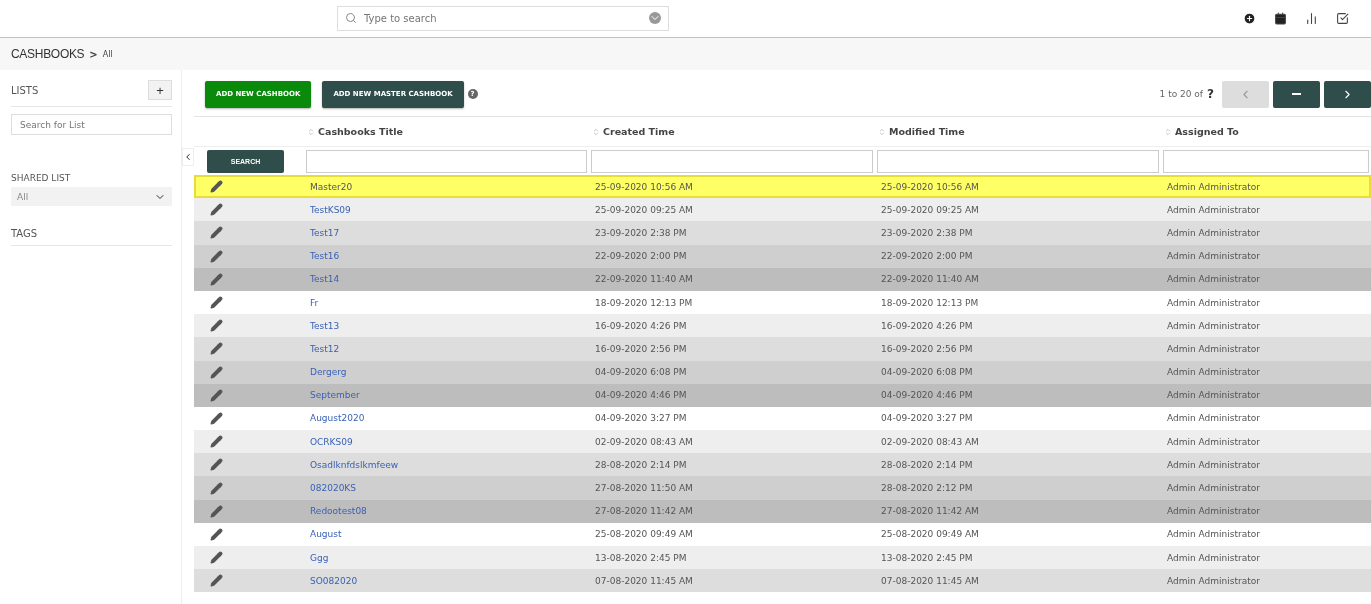 Image resolution: width=1371 pixels, height=604 pixels. Describe the element at coordinates (782, 256) in the screenshot. I see `table-row: Test16 22-09-2020 2:00 PM 22-09-2020 2:00 PM Admin Administrator` at that location.